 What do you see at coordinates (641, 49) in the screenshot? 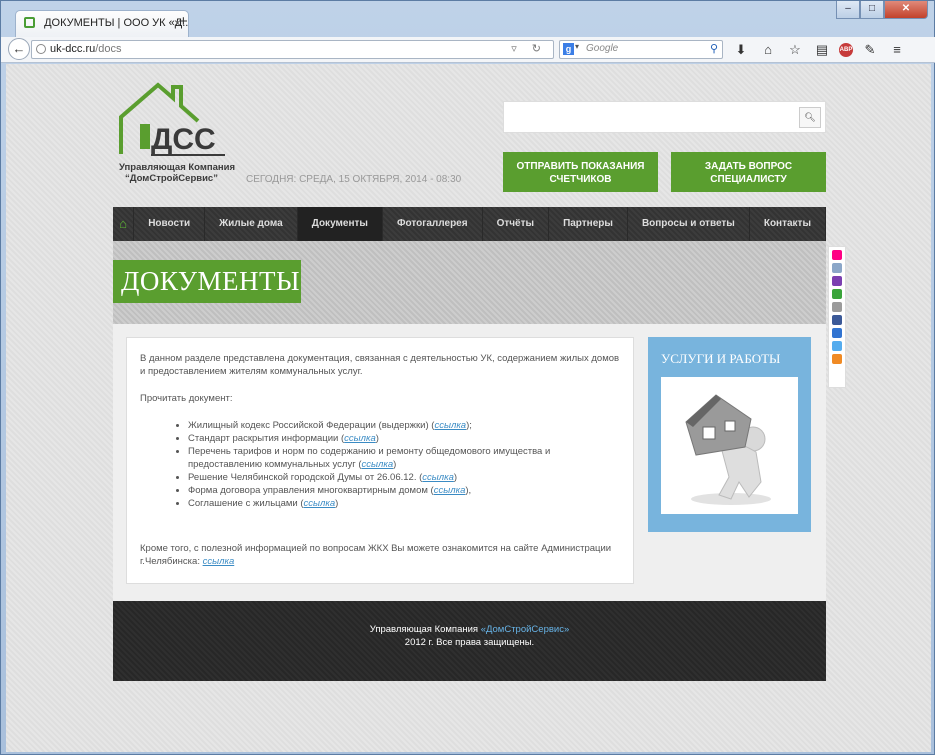
I see `search-bar: g ▾ Google ⚲` at bounding box center [641, 49].